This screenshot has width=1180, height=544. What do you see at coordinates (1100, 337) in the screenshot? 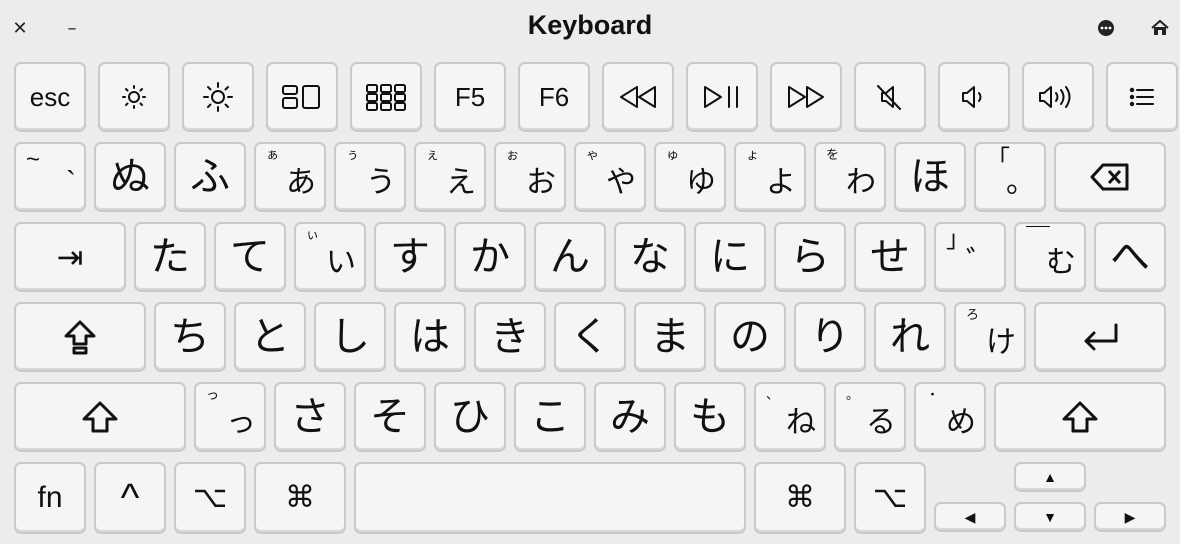
I see `return-key` at bounding box center [1100, 337].